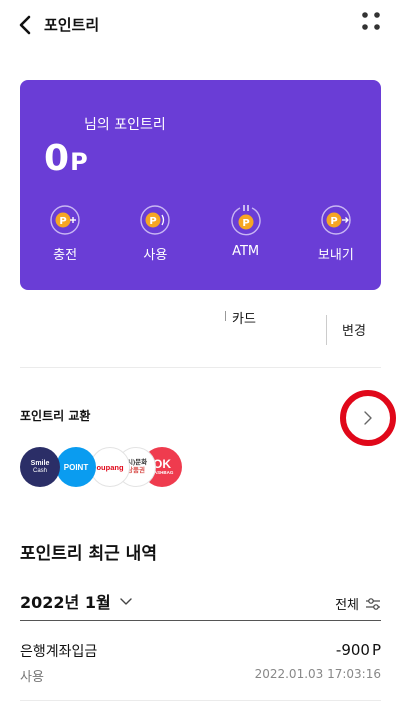 This screenshot has height=707, width=400. I want to click on point-balance: 0P, so click(66, 158).